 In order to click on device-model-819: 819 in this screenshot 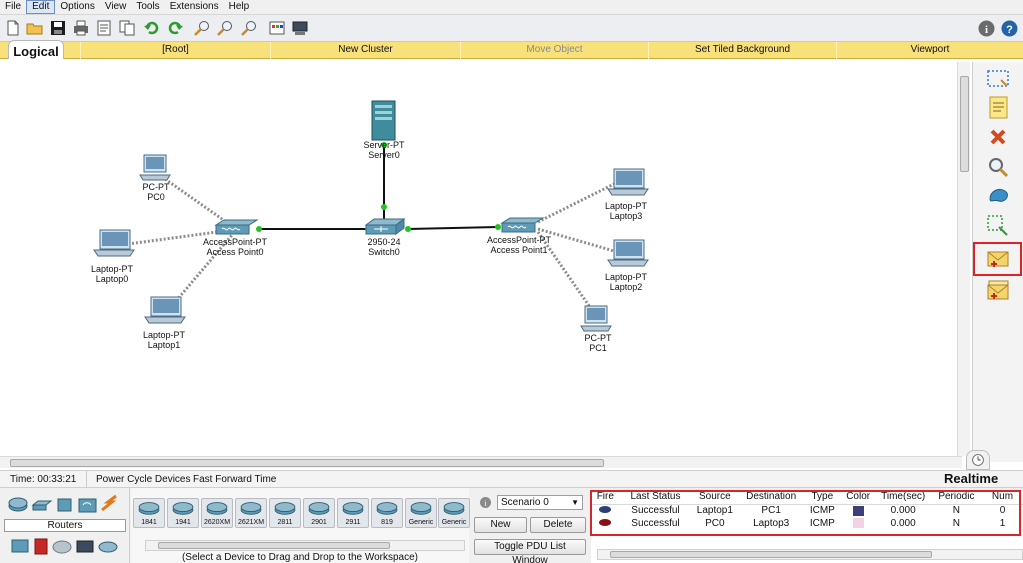, I will do `click(387, 513)`.